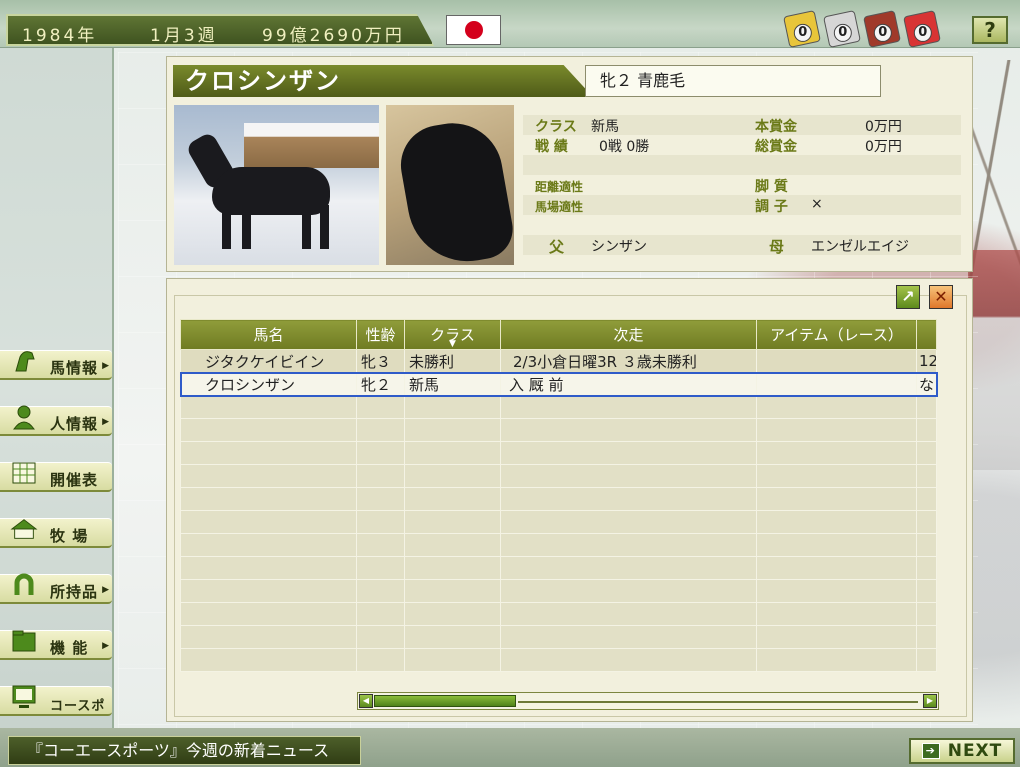 This screenshot has height=767, width=1020. I want to click on menu-functions: 機 能 ▶, so click(56, 645).